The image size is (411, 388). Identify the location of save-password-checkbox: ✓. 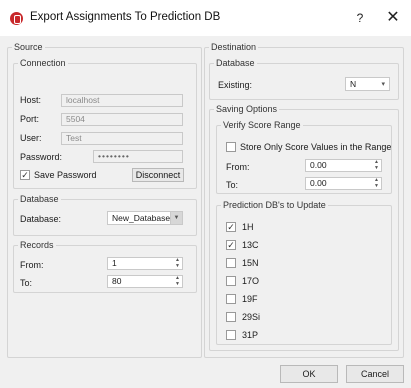
(25, 175).